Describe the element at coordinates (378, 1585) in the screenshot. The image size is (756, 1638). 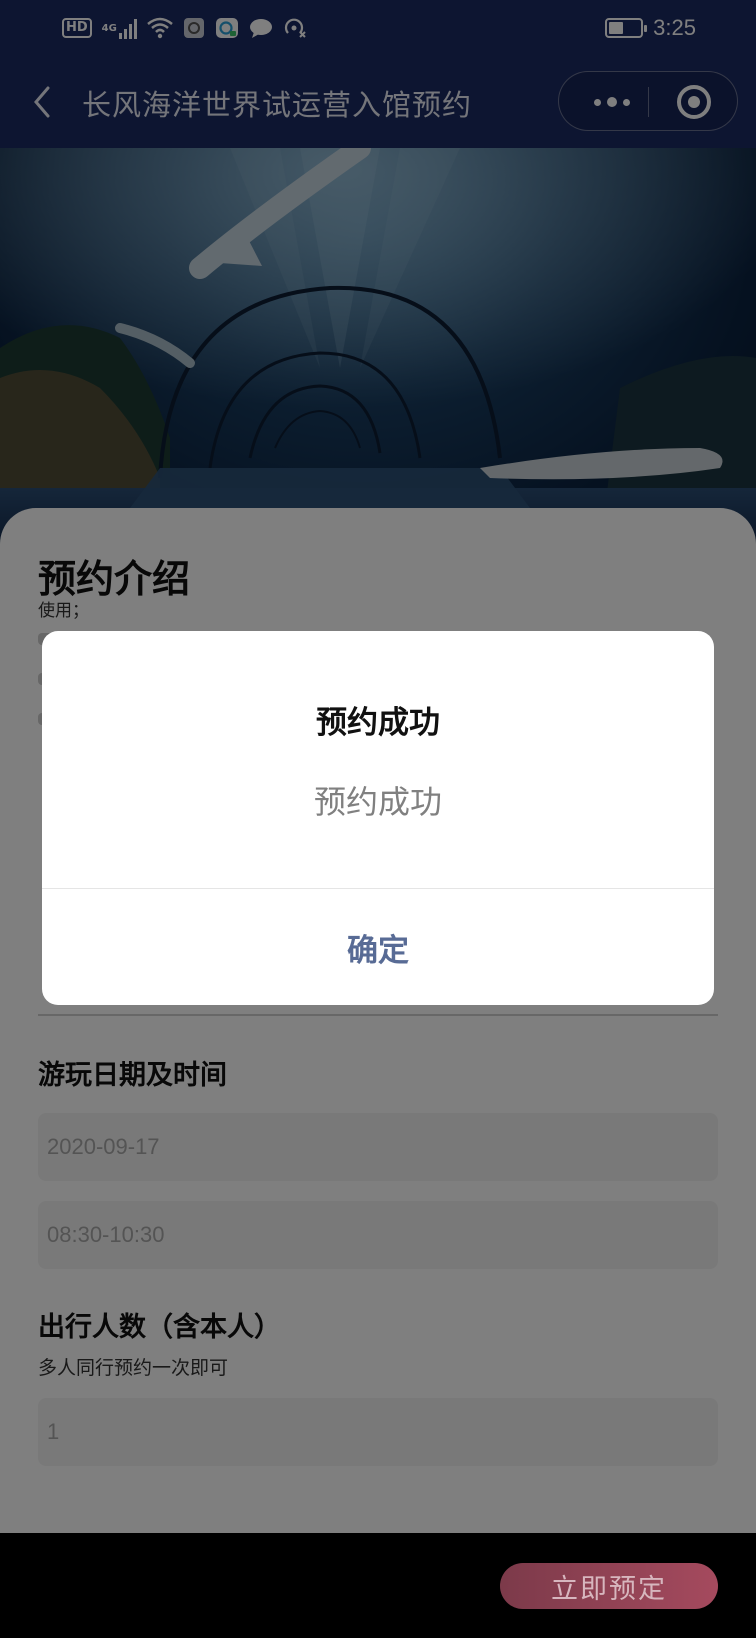
I see `bottom-bar: 立即预定` at that location.